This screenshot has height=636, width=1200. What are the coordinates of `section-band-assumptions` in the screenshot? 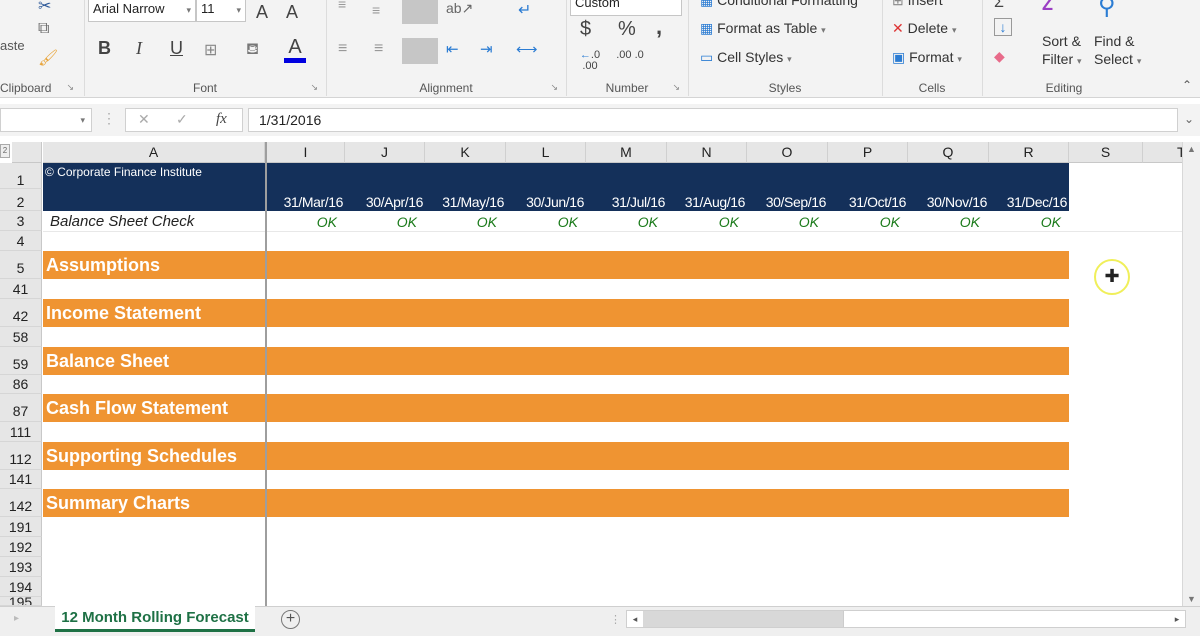 It's located at (556, 265).